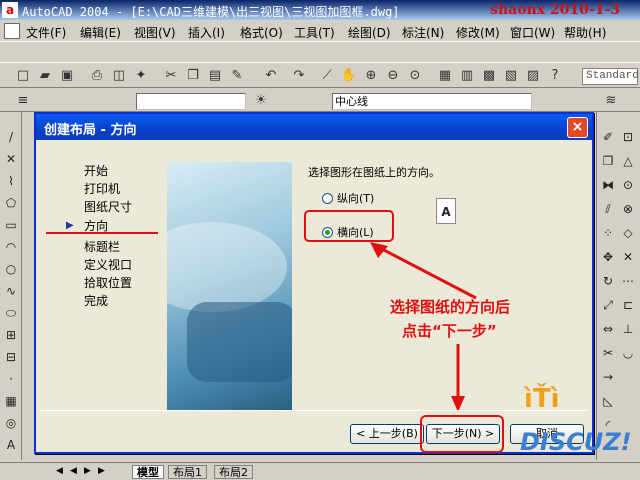 Image resolution: width=640 pixels, height=480 pixels. What do you see at coordinates (11, 335) in the screenshot?
I see `insert-block-icon: ⊞` at bounding box center [11, 335].